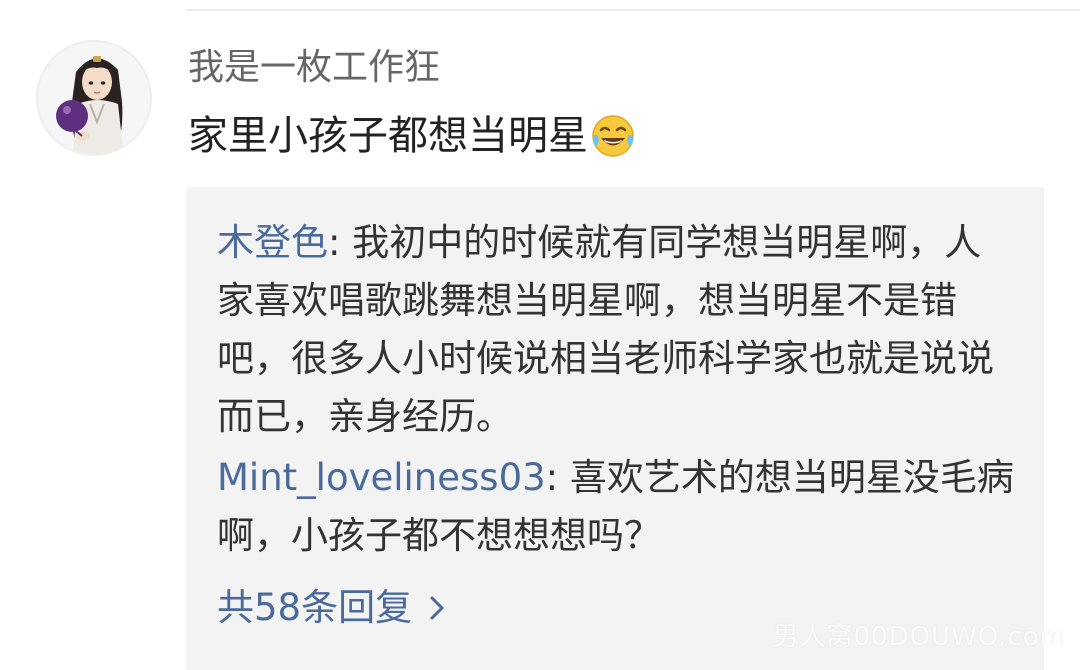 This screenshot has height=670, width=1080. Describe the element at coordinates (272, 242) in the screenshot. I see `reply-author-link: 木登色` at that location.